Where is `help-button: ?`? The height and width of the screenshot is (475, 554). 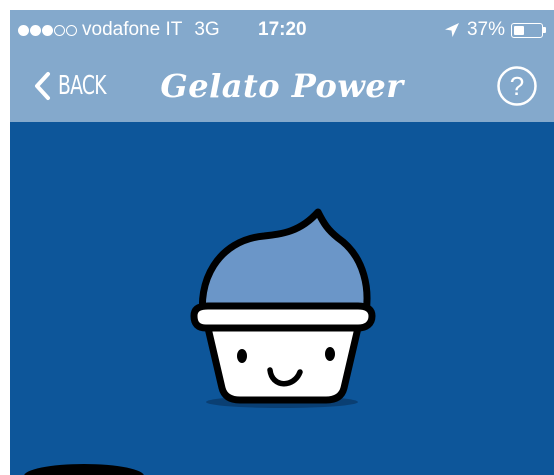
help-button: ? is located at coordinates (517, 86).